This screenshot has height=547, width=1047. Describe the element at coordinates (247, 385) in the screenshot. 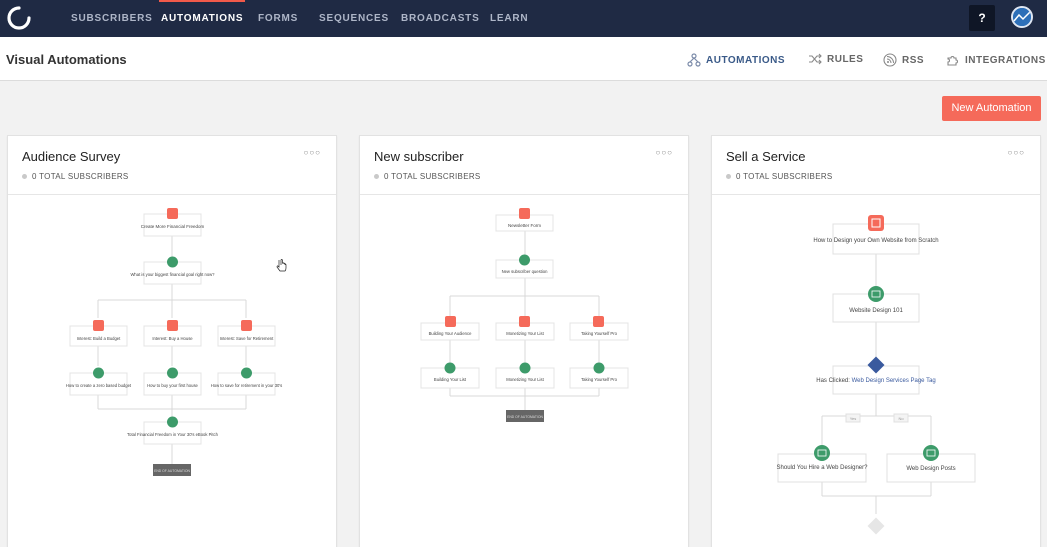

I see `email-node-label: How to save for retirement in your 30's` at that location.